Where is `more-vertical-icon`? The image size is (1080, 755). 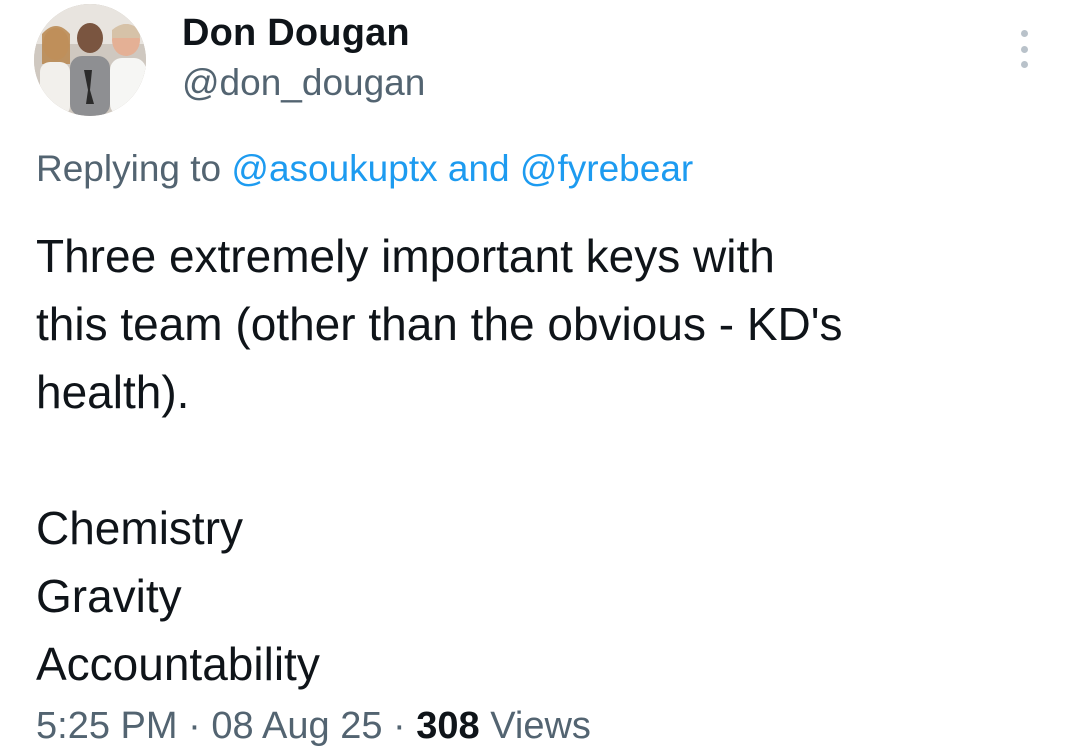 more-vertical-icon is located at coordinates (1024, 49).